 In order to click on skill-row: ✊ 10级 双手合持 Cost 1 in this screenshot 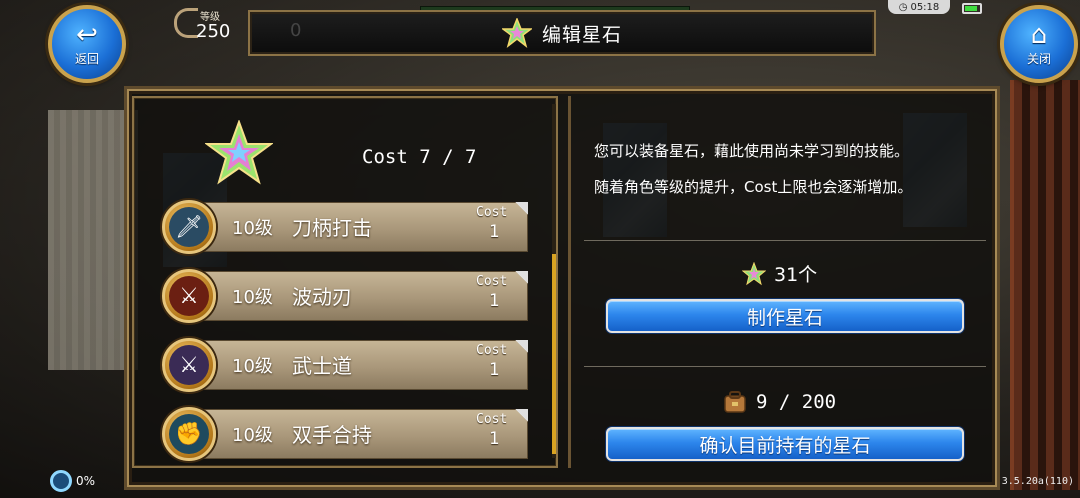, I will do `click(345, 434)`.